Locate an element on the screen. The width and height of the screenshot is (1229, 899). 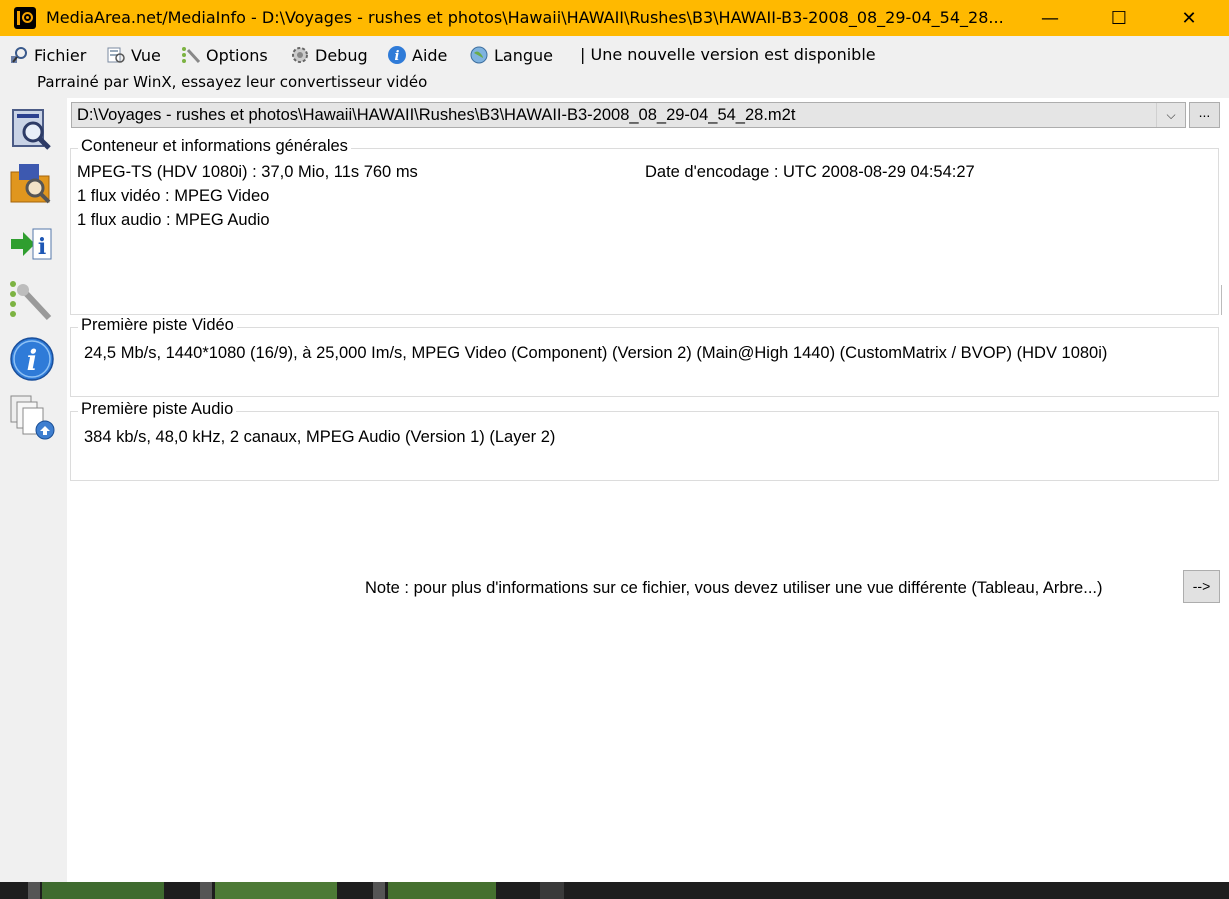
menu-vue-label: Vue is located at coordinates (146, 55).